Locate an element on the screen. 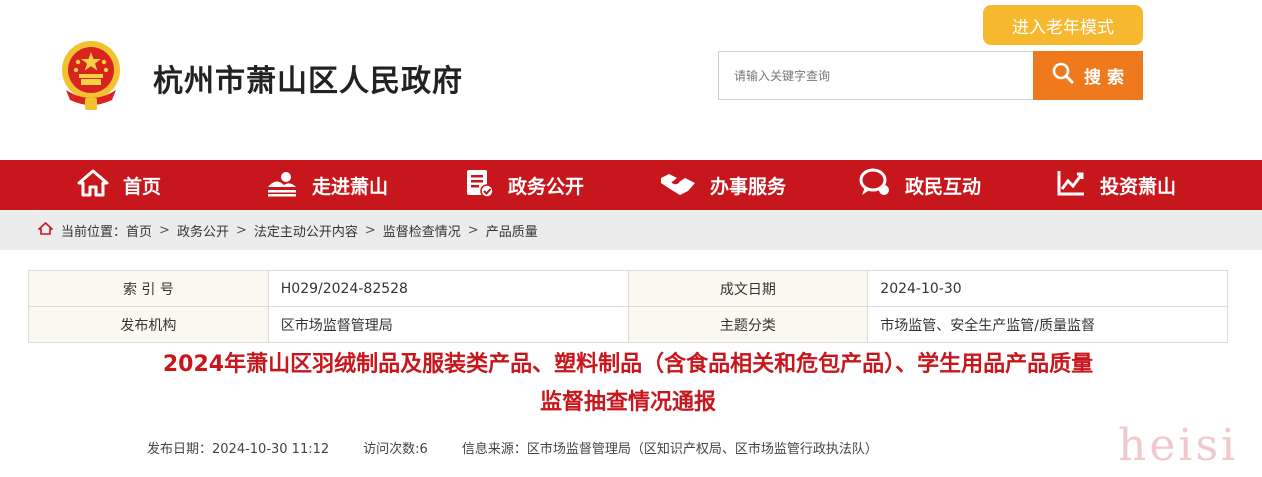 The image size is (1262, 477). topic-label: 主题分类 is located at coordinates (748, 324).